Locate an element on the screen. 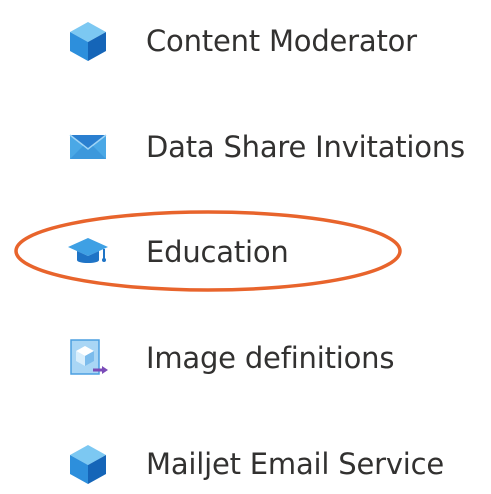  service-item-mailjet-email-service: Mailjet Email Service is located at coordinates (245, 464).